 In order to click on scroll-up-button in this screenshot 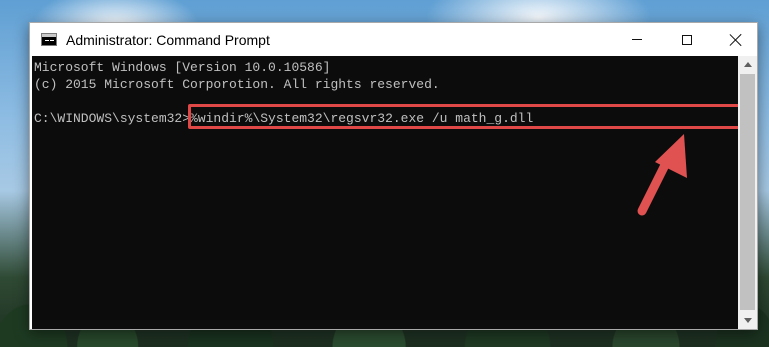, I will do `click(747, 64)`.